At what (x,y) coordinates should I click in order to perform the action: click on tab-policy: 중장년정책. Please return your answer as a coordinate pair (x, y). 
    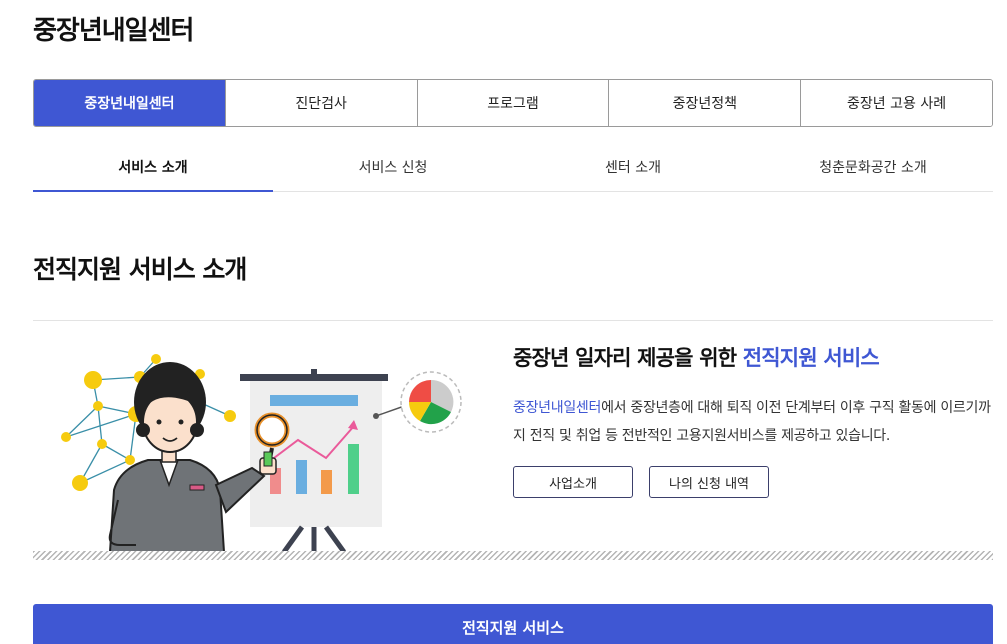
    Looking at the image, I should click on (704, 103).